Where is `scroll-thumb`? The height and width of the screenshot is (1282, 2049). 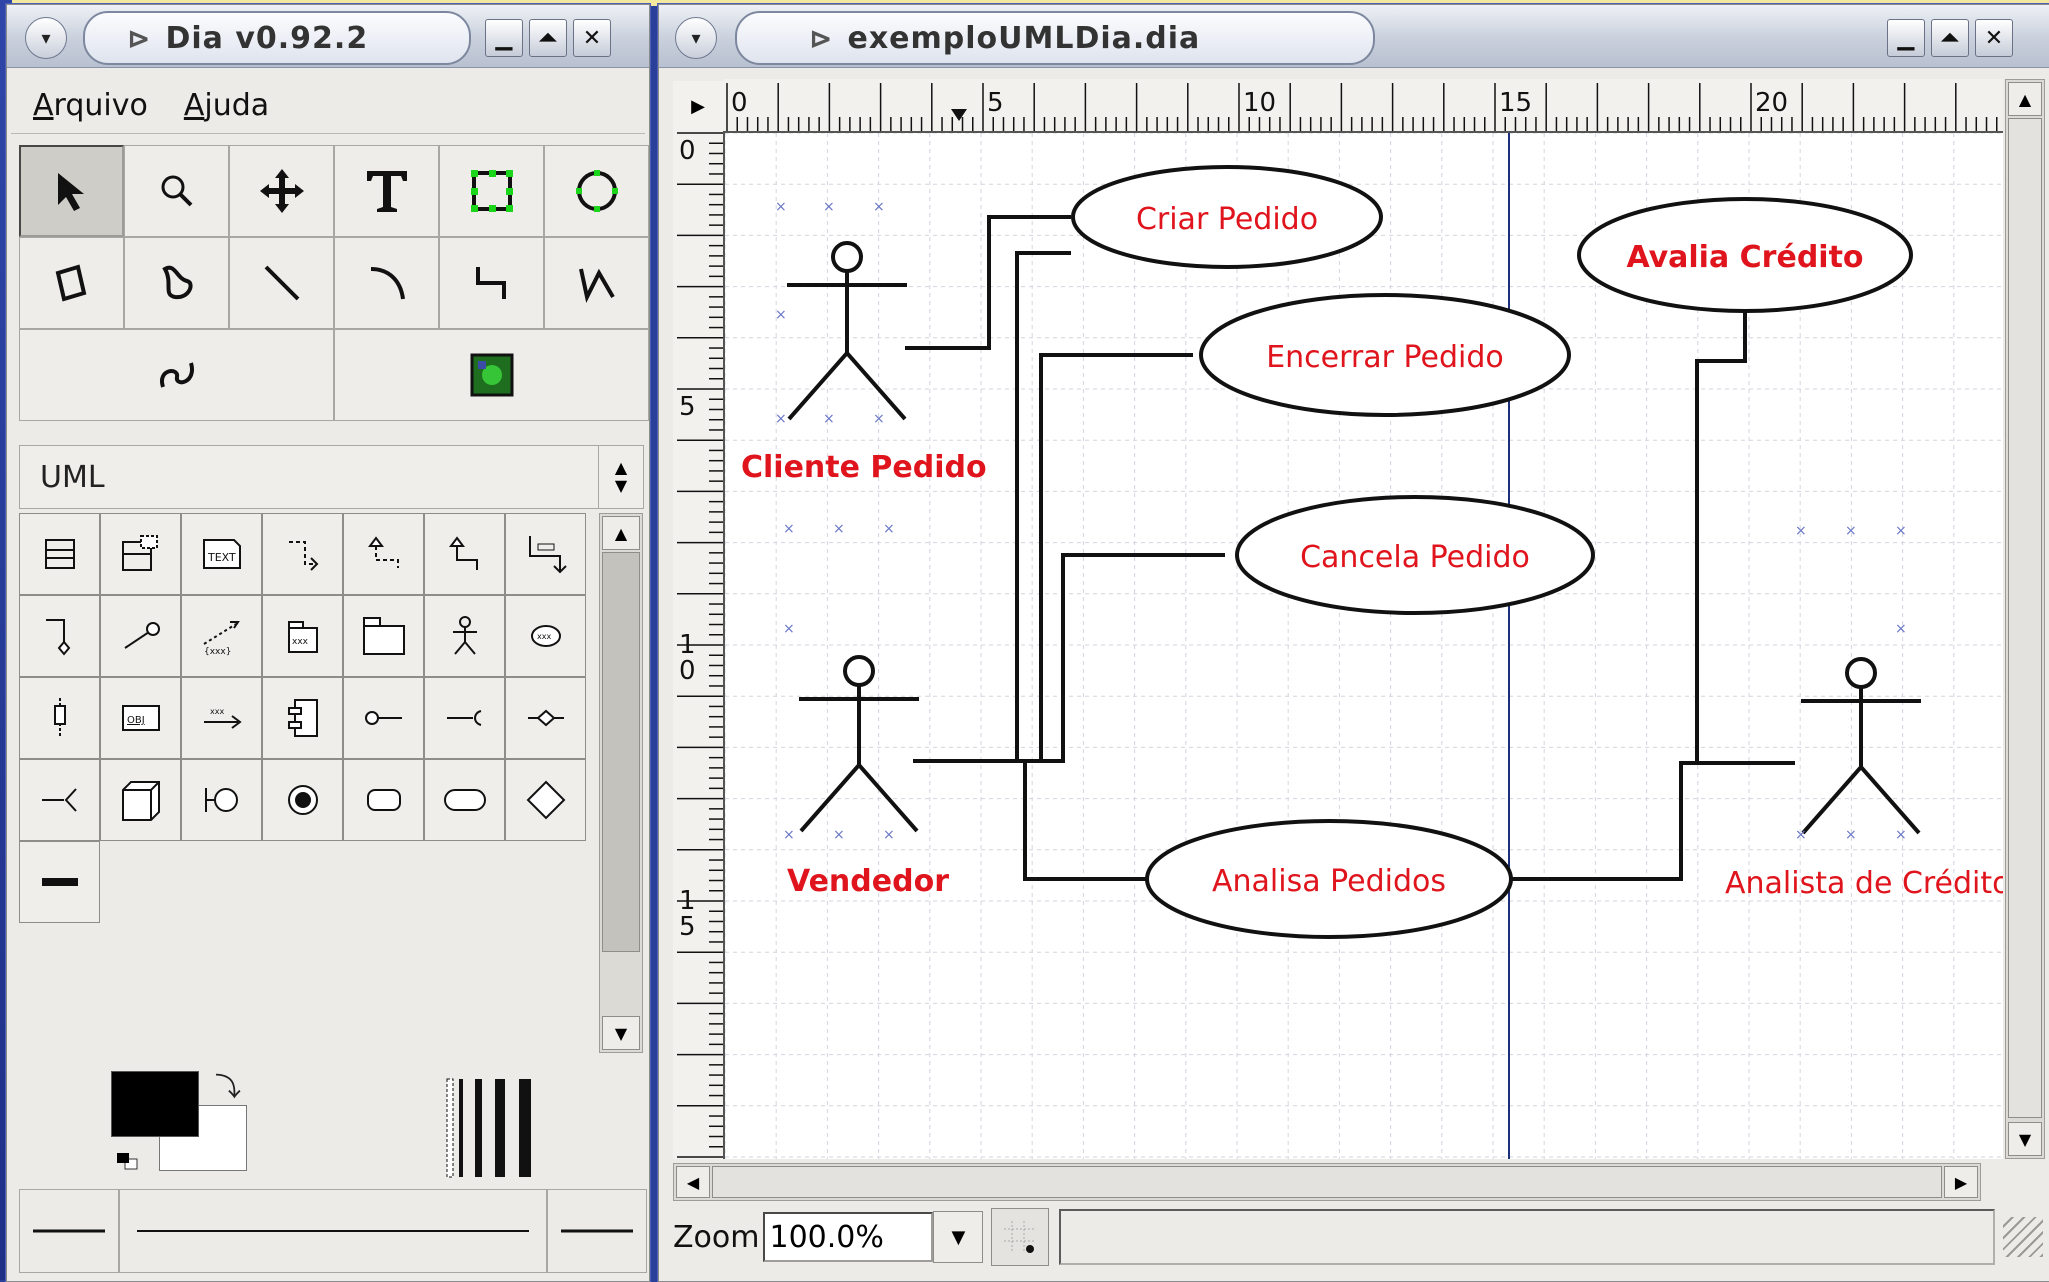 scroll-thumb is located at coordinates (621, 752).